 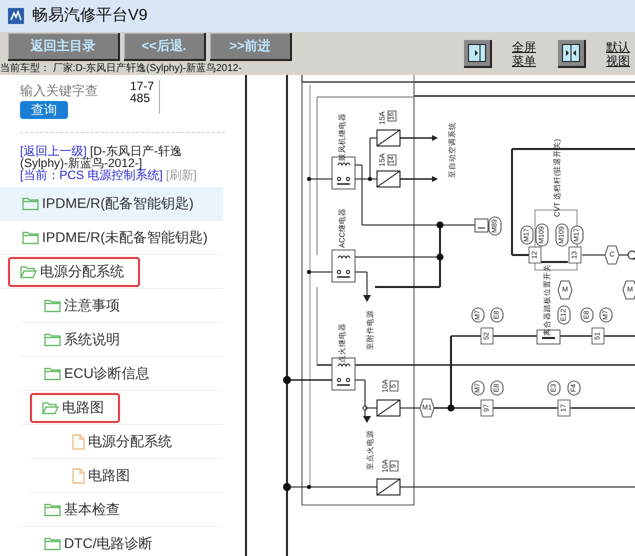 I want to click on tree-item: 系统说明, so click(x=121, y=340).